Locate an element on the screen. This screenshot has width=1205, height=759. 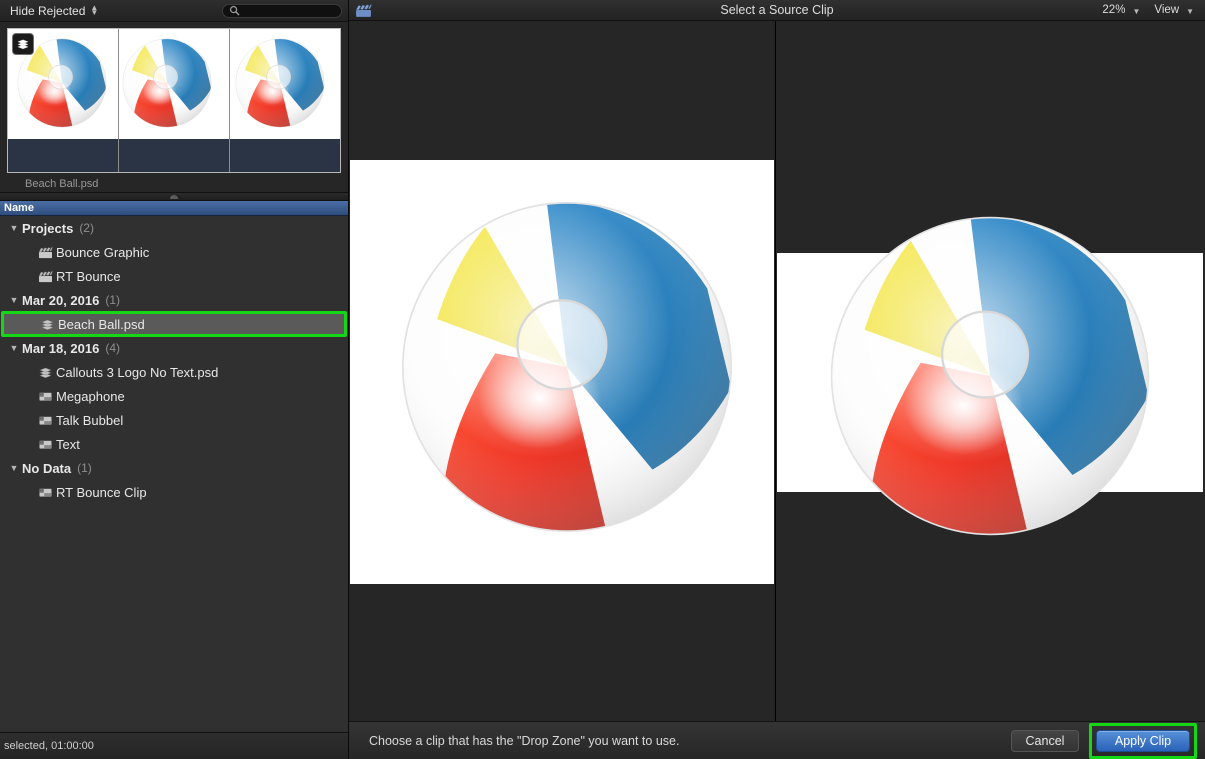
view-menu-label: View is located at coordinates (1167, 10).